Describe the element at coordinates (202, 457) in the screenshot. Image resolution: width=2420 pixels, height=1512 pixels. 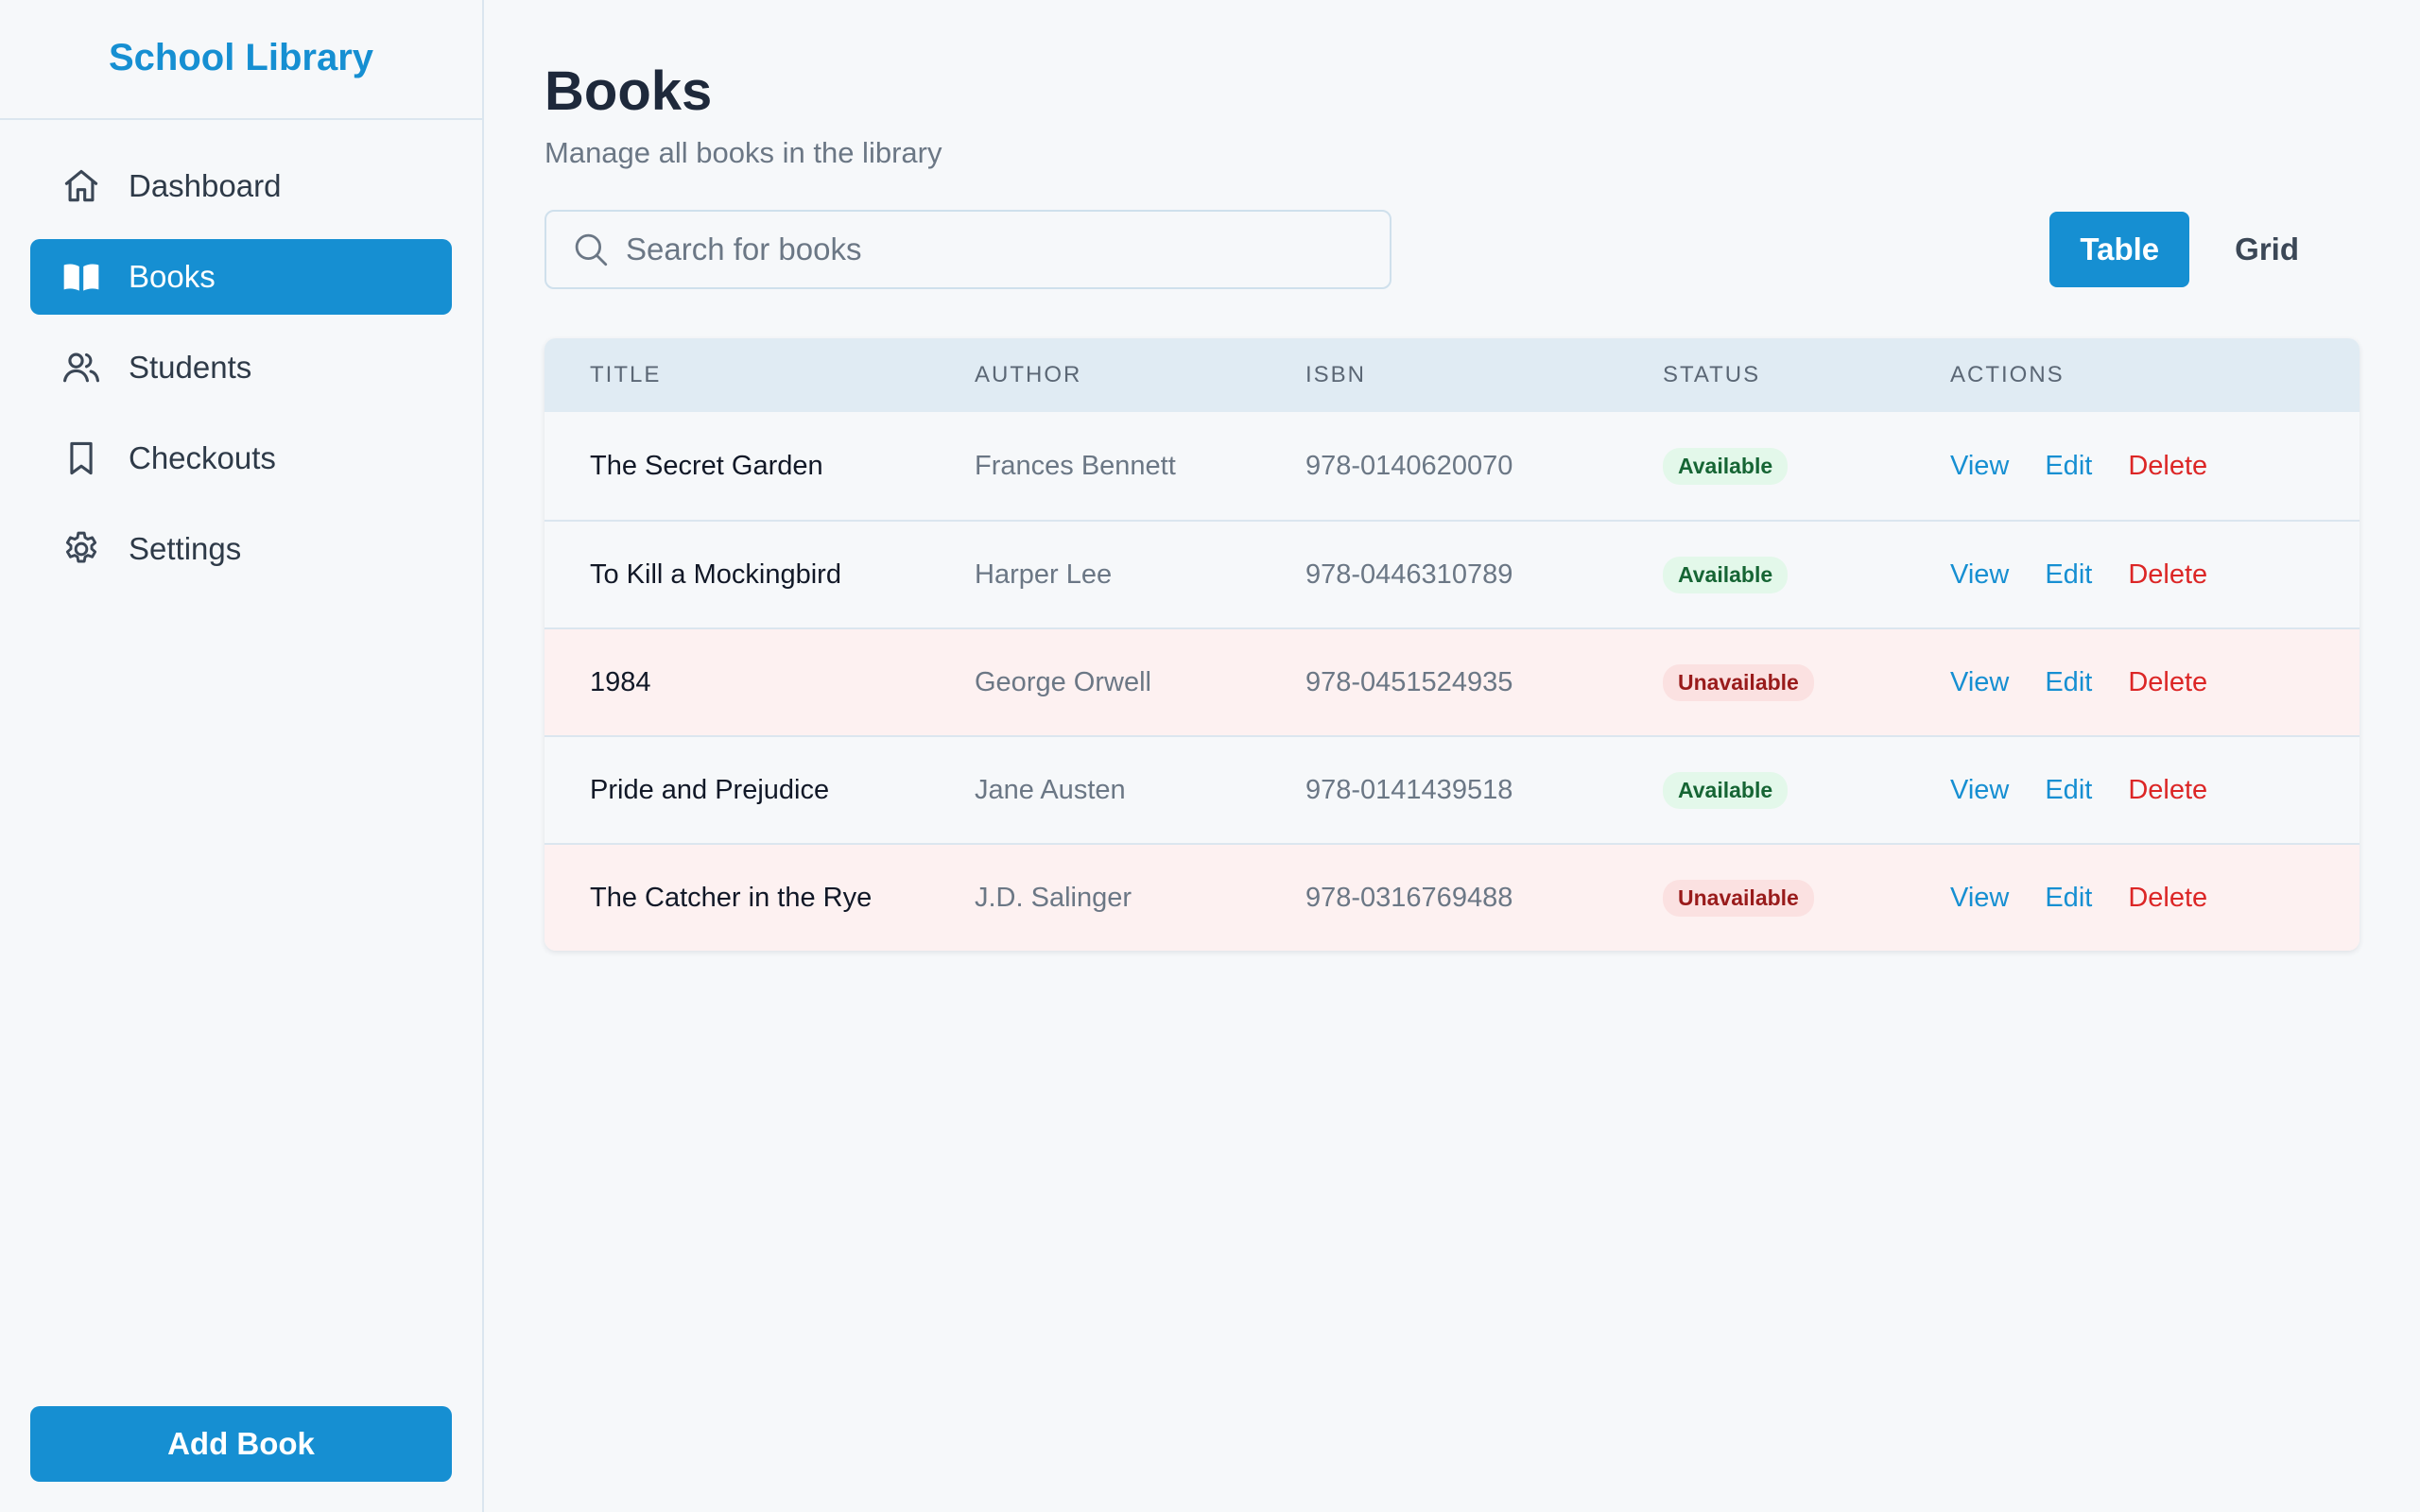
I see `sidebar-item-label: Checkouts` at that location.